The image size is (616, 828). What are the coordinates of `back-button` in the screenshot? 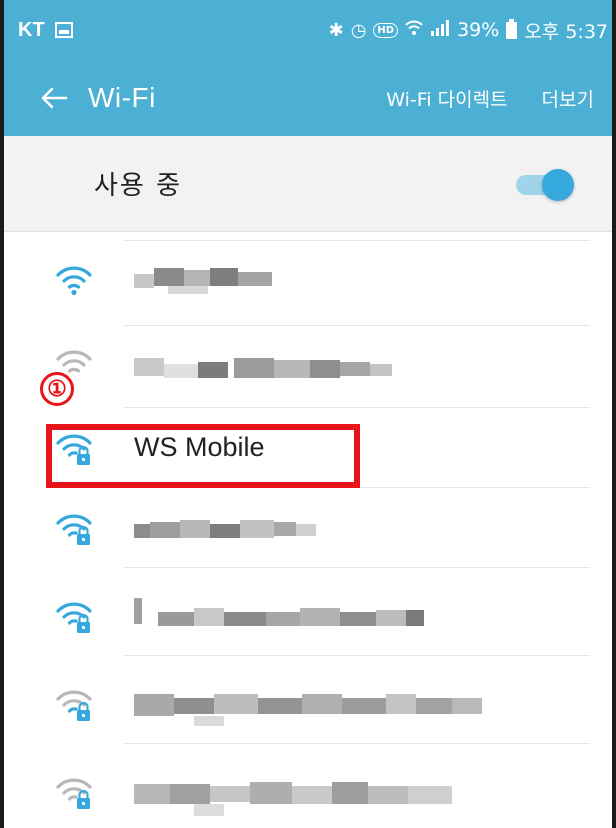 It's located at (54, 98).